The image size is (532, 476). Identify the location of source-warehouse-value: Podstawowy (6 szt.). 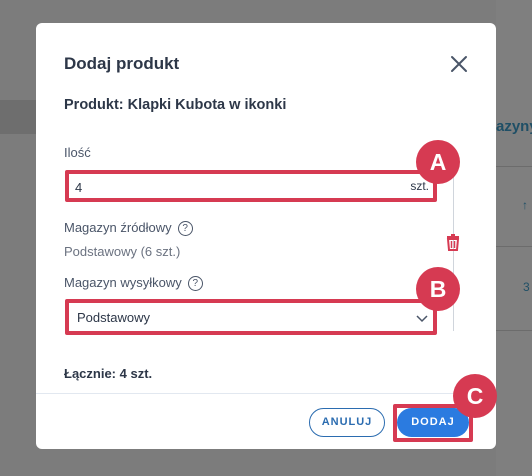
(122, 251).